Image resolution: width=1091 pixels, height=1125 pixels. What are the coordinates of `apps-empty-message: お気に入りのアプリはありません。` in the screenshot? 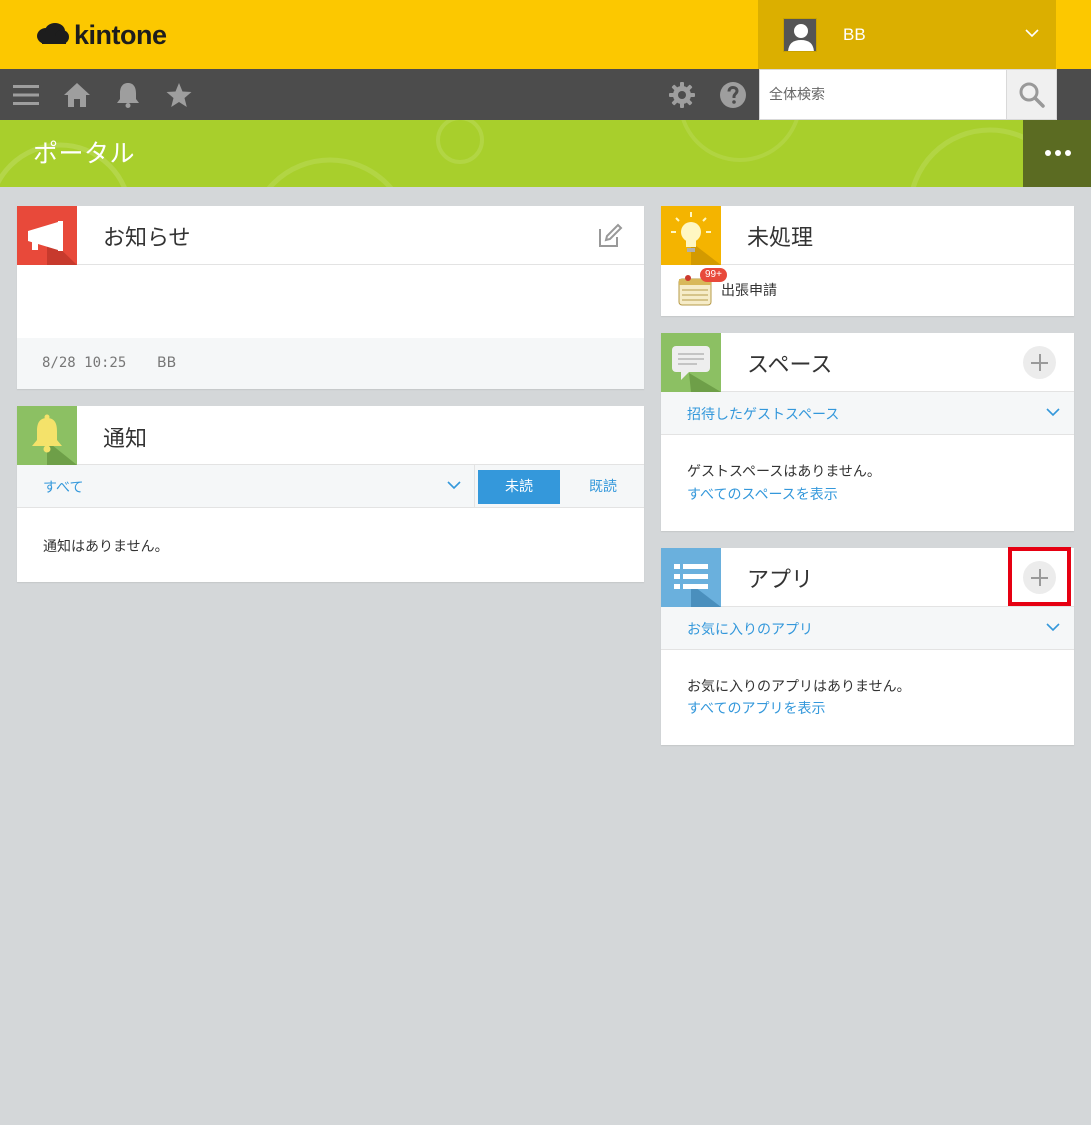 It's located at (799, 687).